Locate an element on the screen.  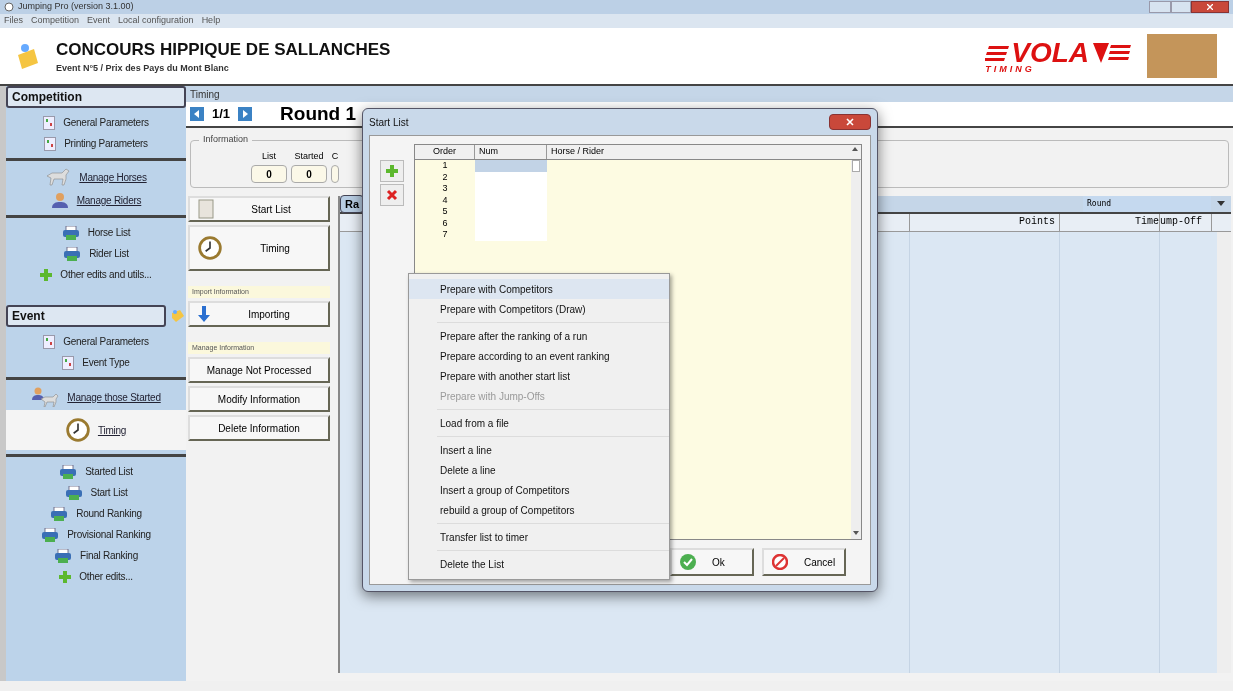
field-label: C is located at coordinates (335, 156).